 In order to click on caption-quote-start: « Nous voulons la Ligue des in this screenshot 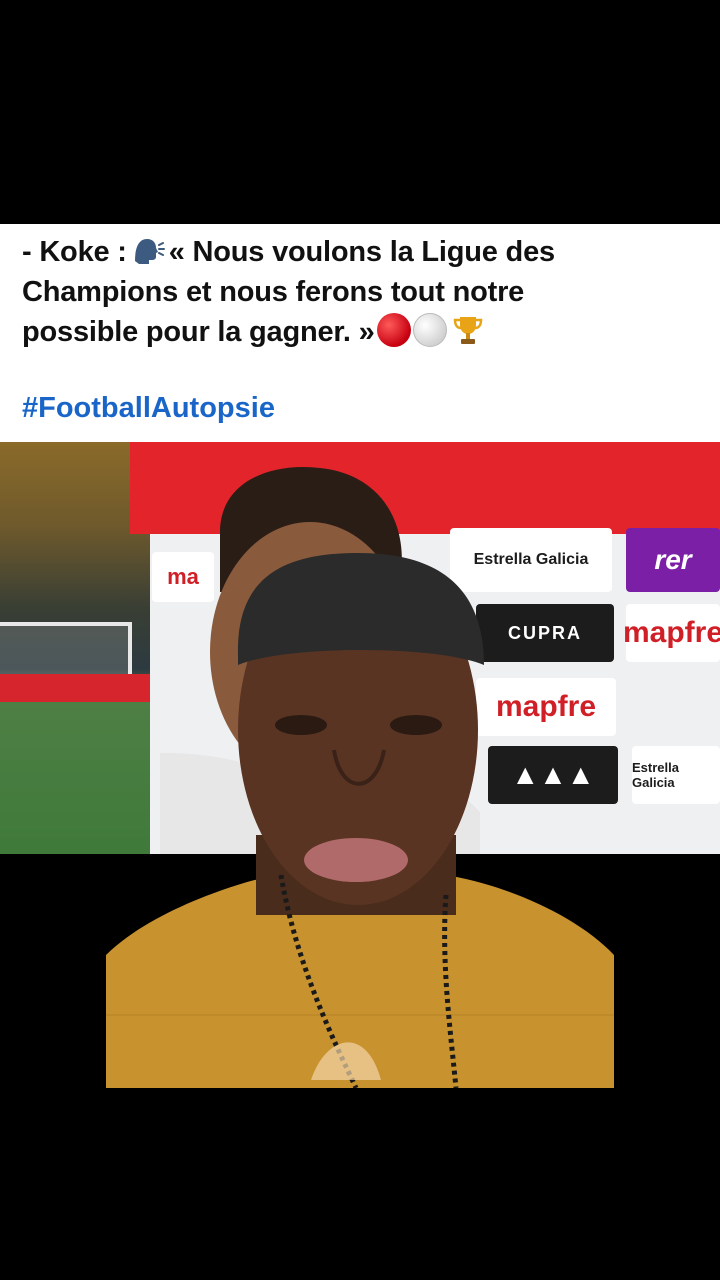, I will do `click(361, 252)`.